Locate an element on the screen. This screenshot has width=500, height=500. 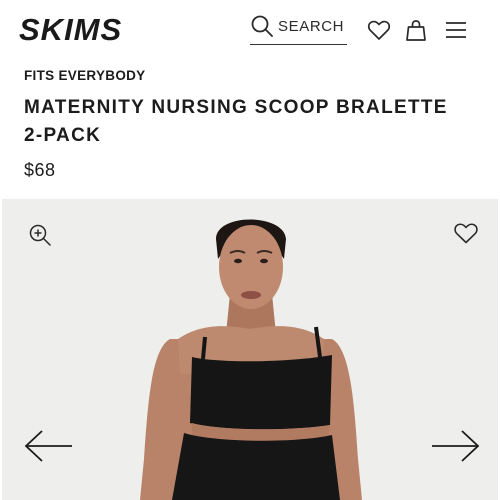
search-label: SEARCH is located at coordinates (311, 26).